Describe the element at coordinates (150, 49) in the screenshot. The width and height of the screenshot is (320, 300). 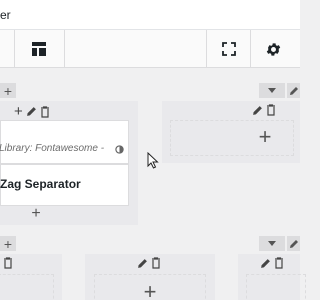
I see `editor-toolbar` at that location.